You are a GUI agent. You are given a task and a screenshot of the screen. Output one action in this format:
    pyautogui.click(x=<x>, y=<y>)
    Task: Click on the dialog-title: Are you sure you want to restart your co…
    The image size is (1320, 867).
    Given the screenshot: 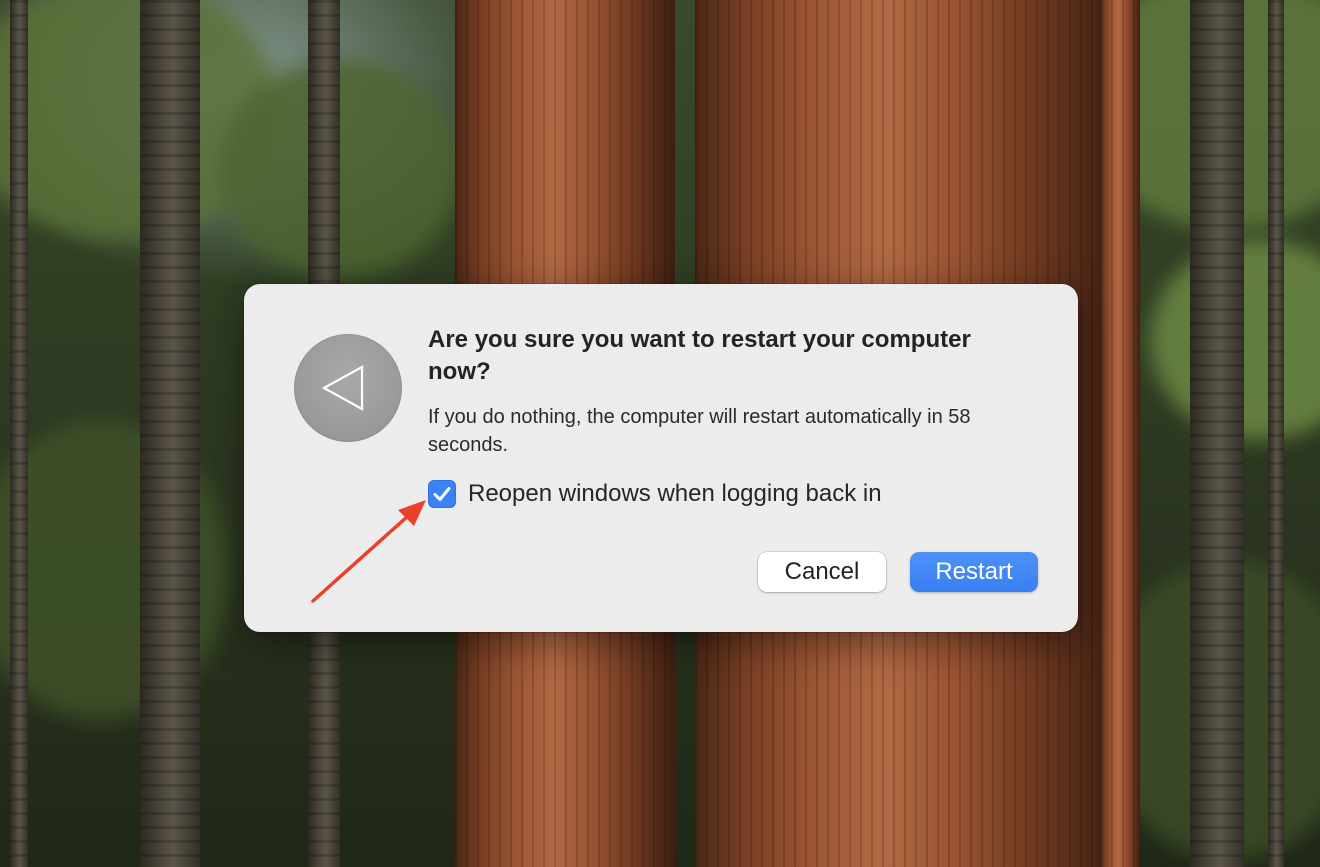 What is the action you would take?
    pyautogui.click(x=699, y=355)
    